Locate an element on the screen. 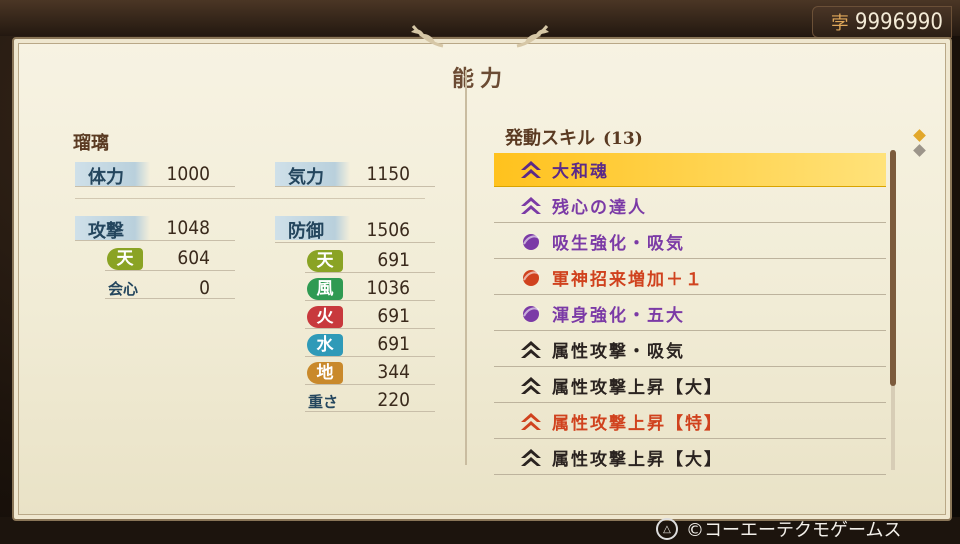 The image size is (960, 544). panel-divider is located at coordinates (466, 267).